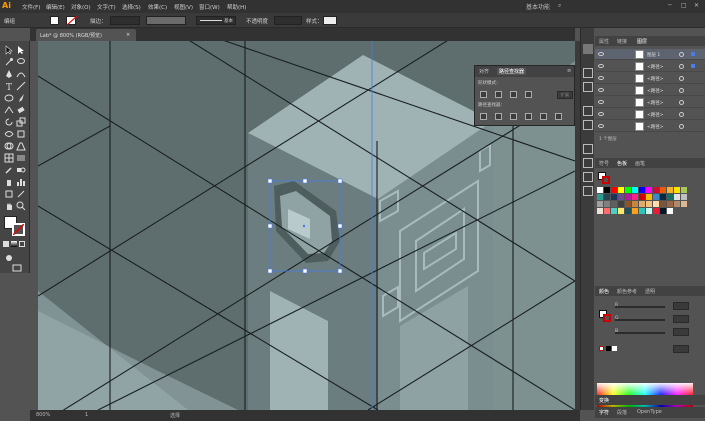  I want to click on eyedropper-tool-icon, so click(9, 170).